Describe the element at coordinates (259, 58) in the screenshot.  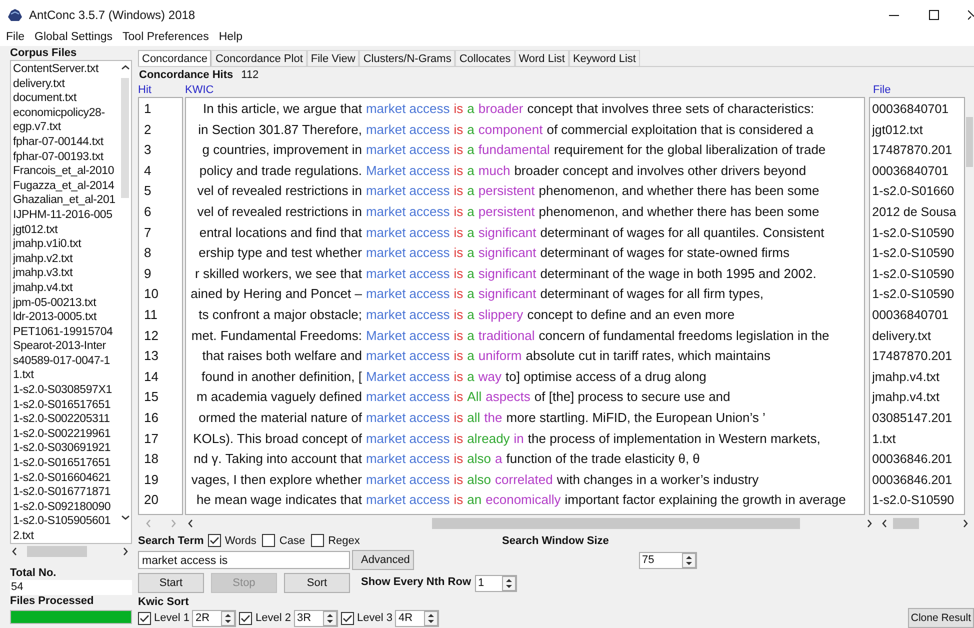
I see `tab: Concordance Plot` at that location.